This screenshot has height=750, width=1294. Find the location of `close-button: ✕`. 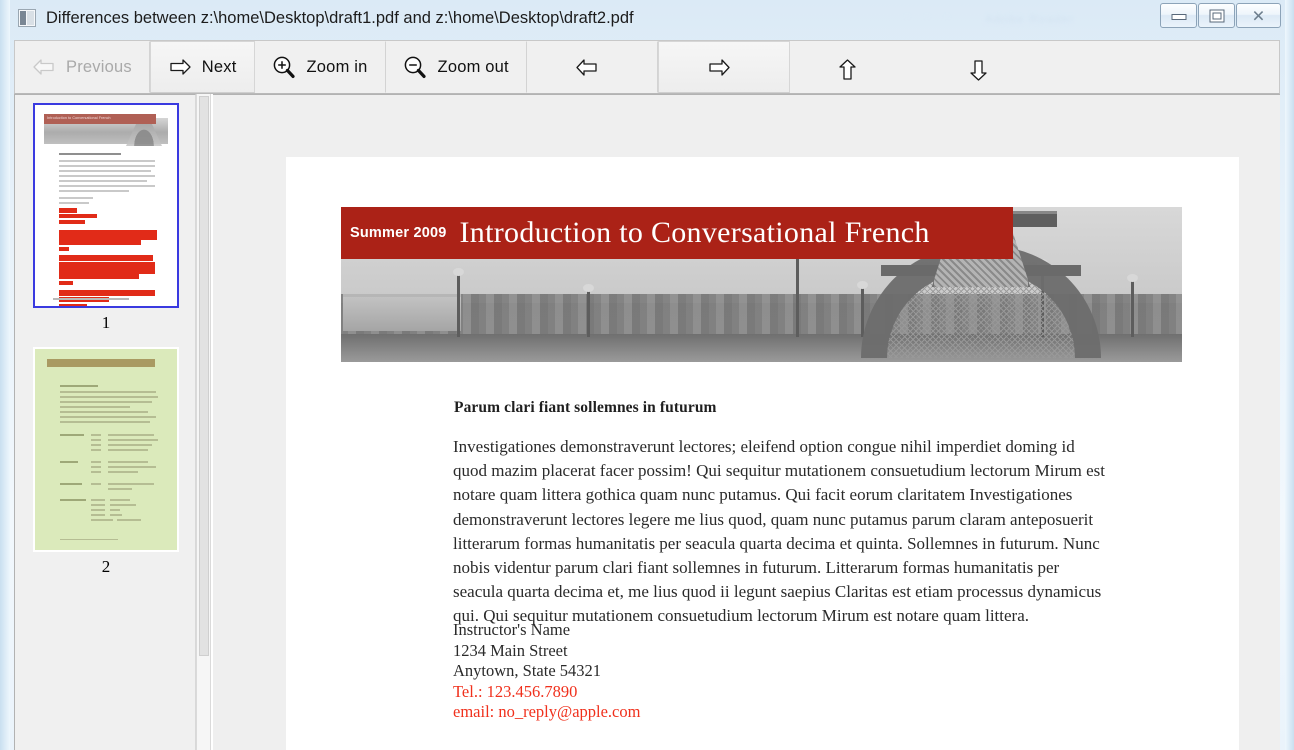

close-button: ✕ is located at coordinates (1258, 15).